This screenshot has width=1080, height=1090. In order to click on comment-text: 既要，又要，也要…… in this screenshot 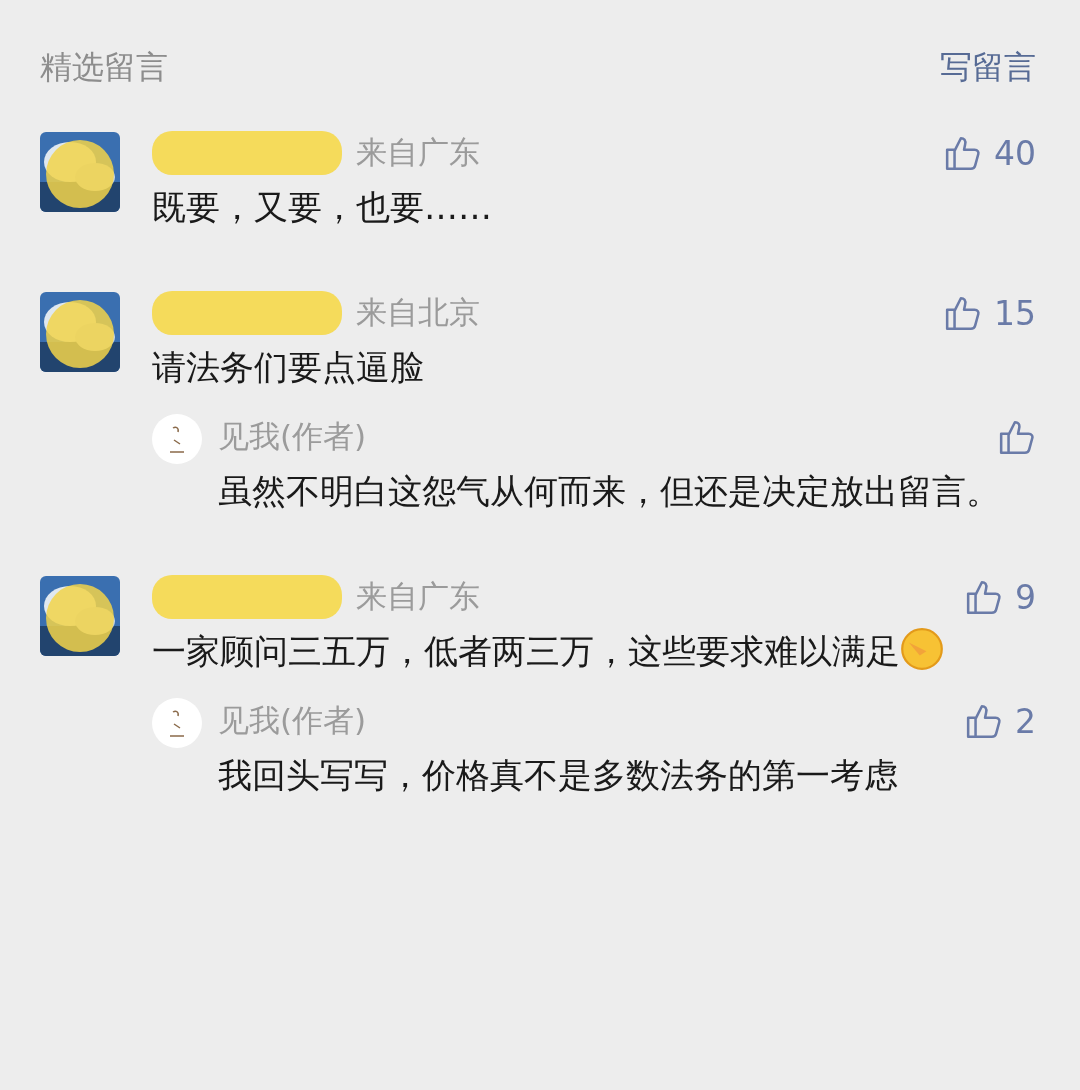, I will do `click(322, 207)`.